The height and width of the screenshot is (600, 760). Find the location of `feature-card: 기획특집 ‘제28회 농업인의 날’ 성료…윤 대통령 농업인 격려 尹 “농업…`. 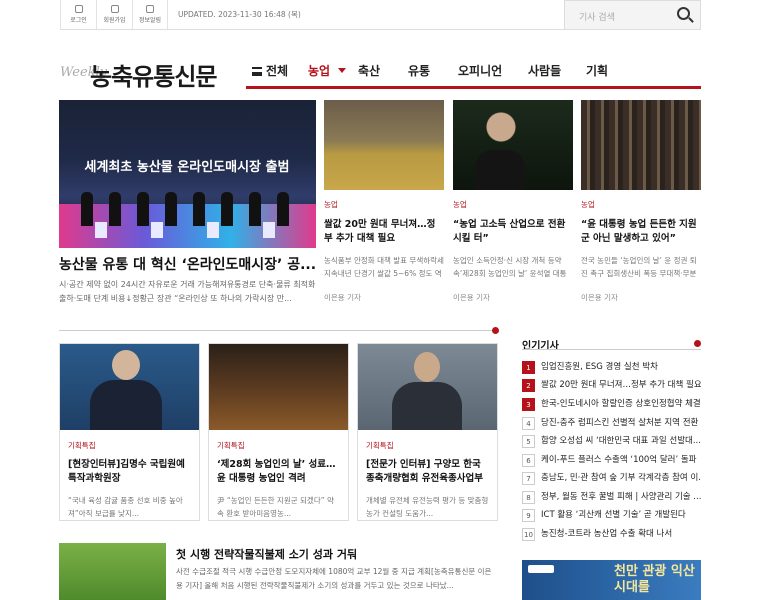

feature-card: 기획특집 ‘제28회 농업인의 날’ 성료…윤 대통령 농업인 격려 尹 “농업… is located at coordinates (278, 432).